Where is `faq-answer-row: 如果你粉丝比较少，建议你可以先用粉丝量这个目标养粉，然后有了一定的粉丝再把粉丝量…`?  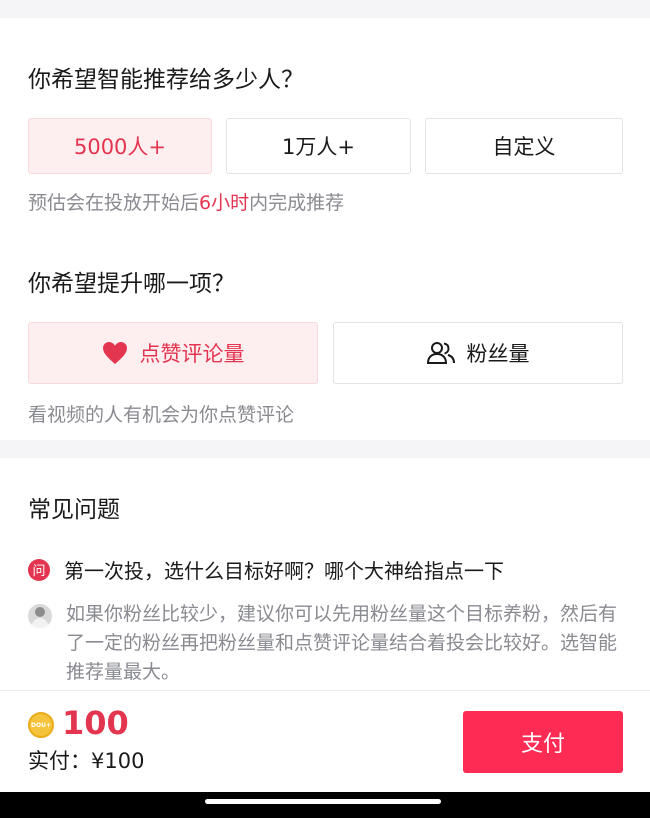
faq-answer-row: 如果你粉丝比较少，建议你可以先用粉丝量这个目标养粉，然后有了一定的粉丝再把粉丝量… is located at coordinates (324, 643).